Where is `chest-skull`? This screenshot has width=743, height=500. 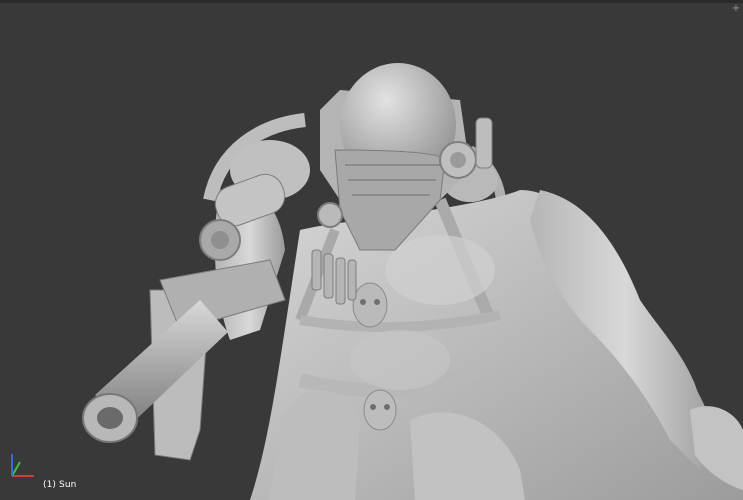
chest-skull is located at coordinates (370, 305).